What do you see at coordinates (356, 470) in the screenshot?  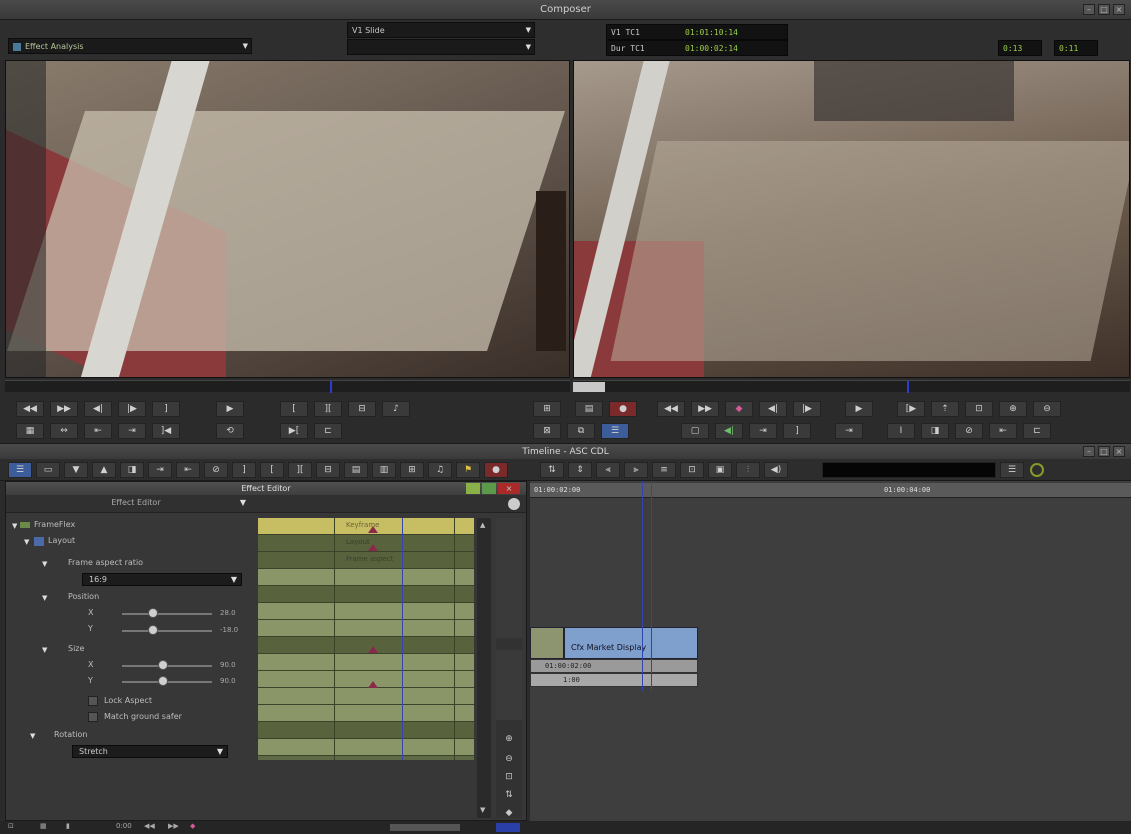 I see `lift-icon: ▤` at bounding box center [356, 470].